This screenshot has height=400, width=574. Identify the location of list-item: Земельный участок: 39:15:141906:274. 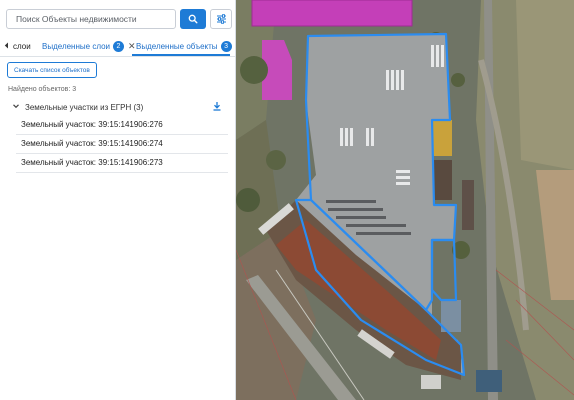
(122, 144).